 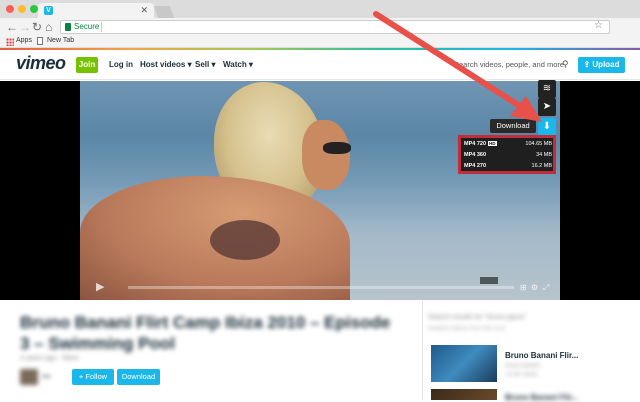 I want to click on search-icon: ⚲, so click(x=565, y=64).